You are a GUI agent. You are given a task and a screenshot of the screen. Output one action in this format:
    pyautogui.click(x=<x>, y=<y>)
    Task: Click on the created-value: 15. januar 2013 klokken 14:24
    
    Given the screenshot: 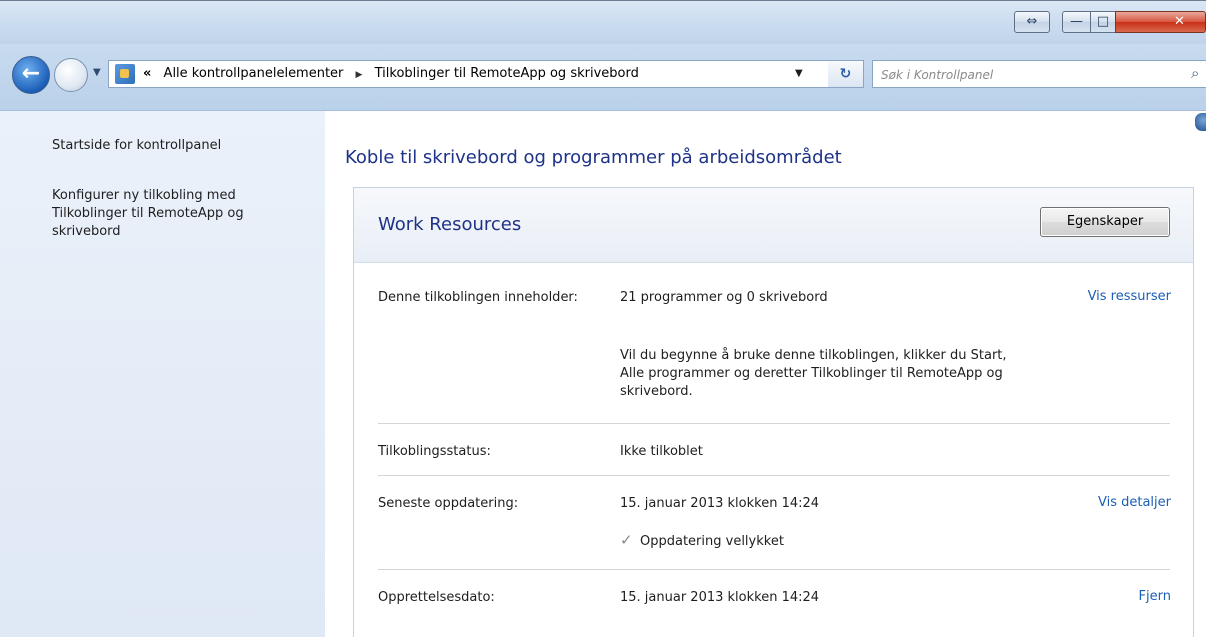 What is the action you would take?
    pyautogui.click(x=720, y=597)
    